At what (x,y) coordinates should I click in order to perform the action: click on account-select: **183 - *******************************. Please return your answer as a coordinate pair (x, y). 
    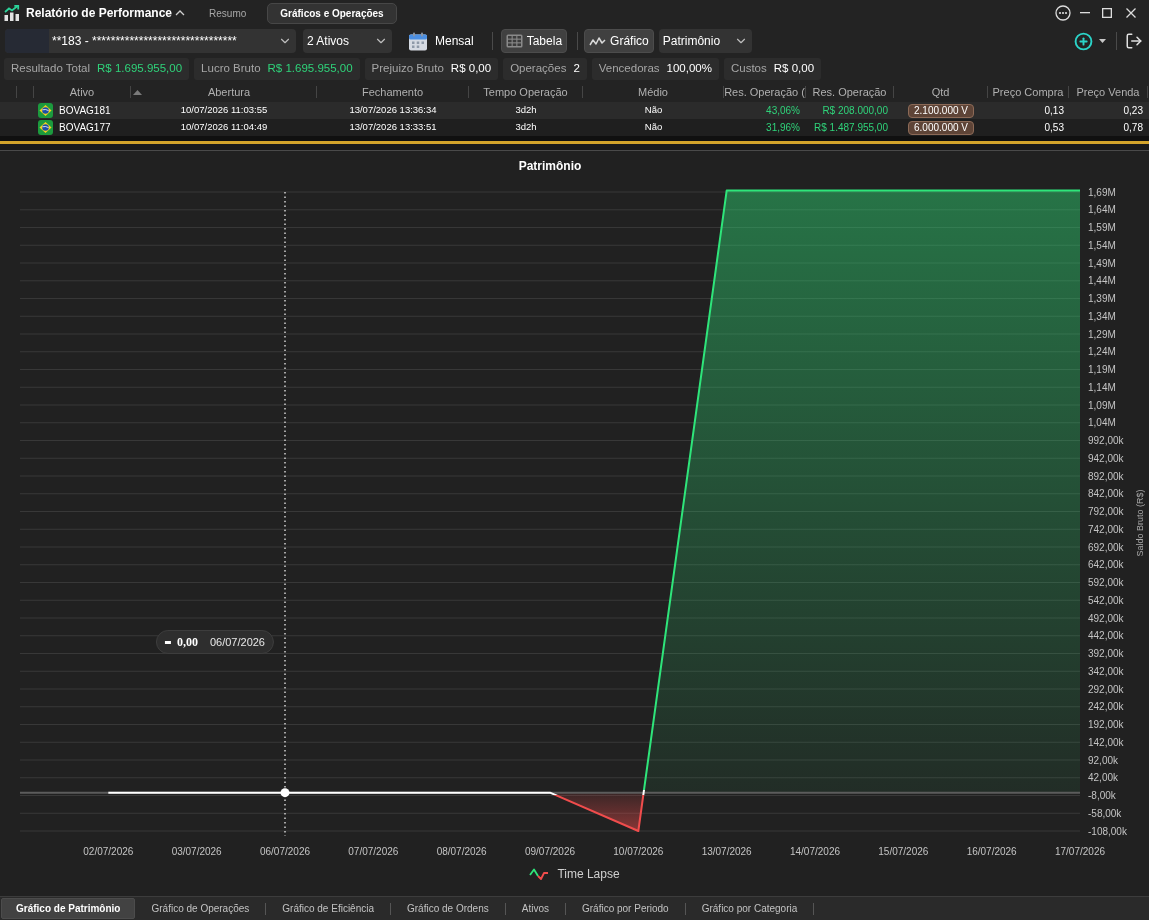
    Looking at the image, I should click on (150, 41).